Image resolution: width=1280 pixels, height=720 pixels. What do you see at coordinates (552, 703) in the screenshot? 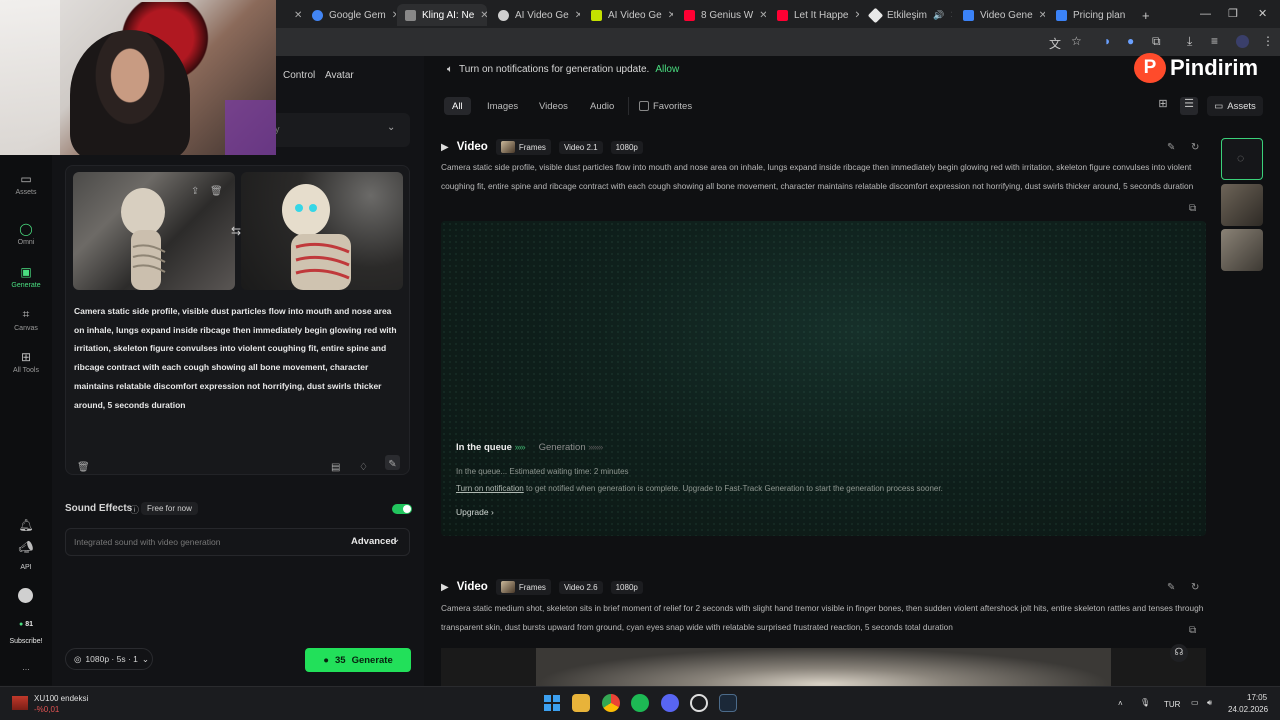
I see `windows-start-icon` at bounding box center [552, 703].